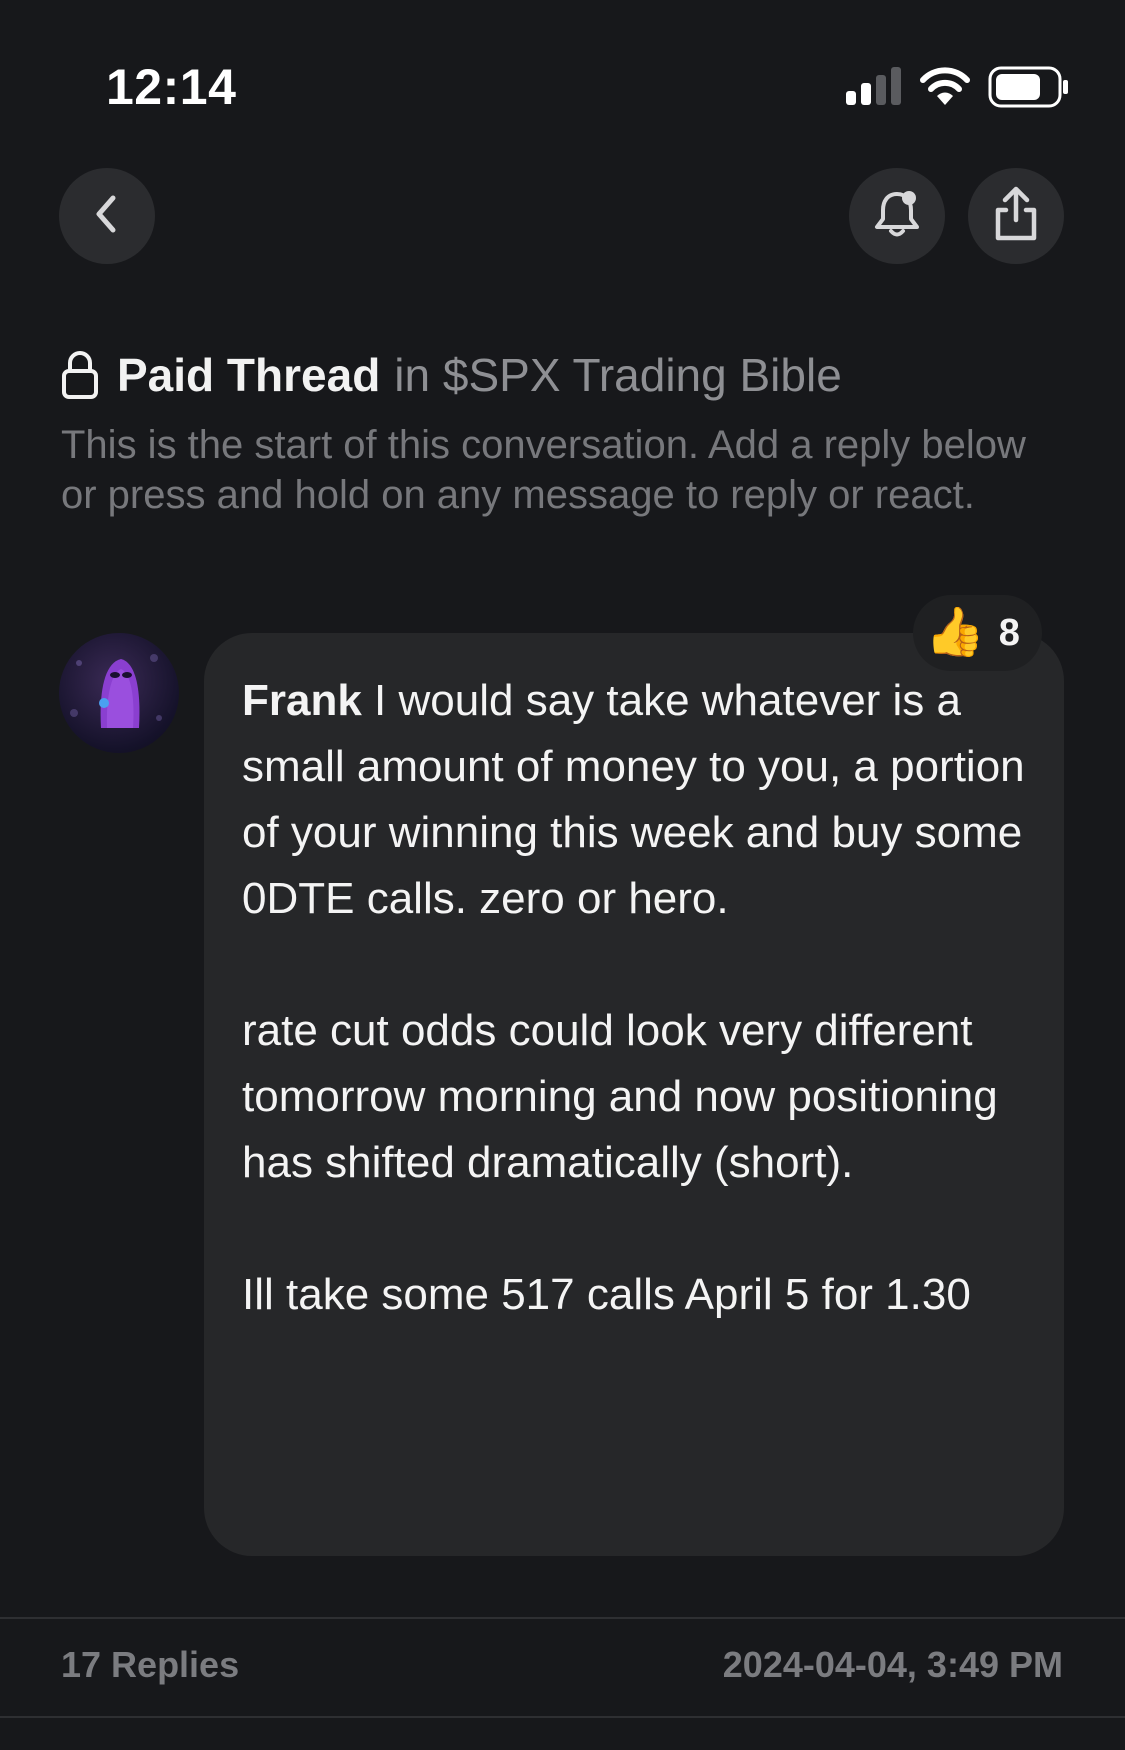 The image size is (1125, 1750). I want to click on back-button, so click(107, 216).